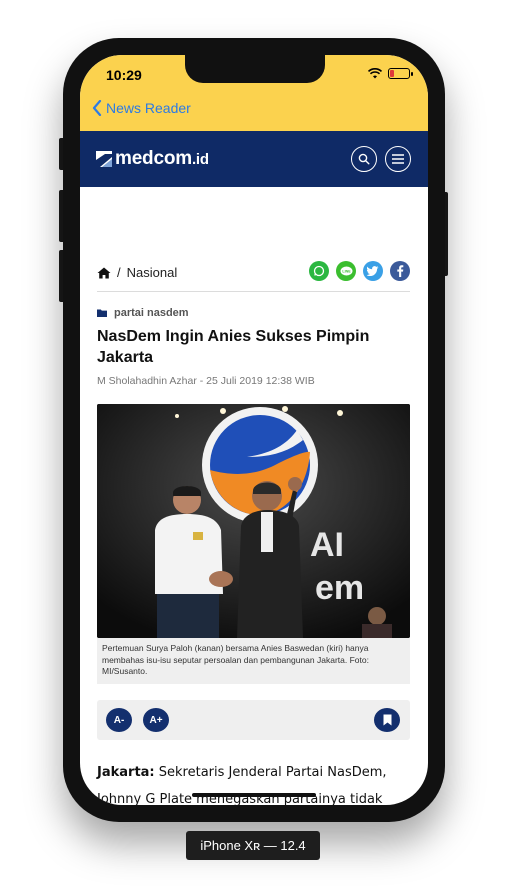 This screenshot has height=896, width=507. Describe the element at coordinates (359, 271) in the screenshot. I see `share-buttons: LINE` at that location.